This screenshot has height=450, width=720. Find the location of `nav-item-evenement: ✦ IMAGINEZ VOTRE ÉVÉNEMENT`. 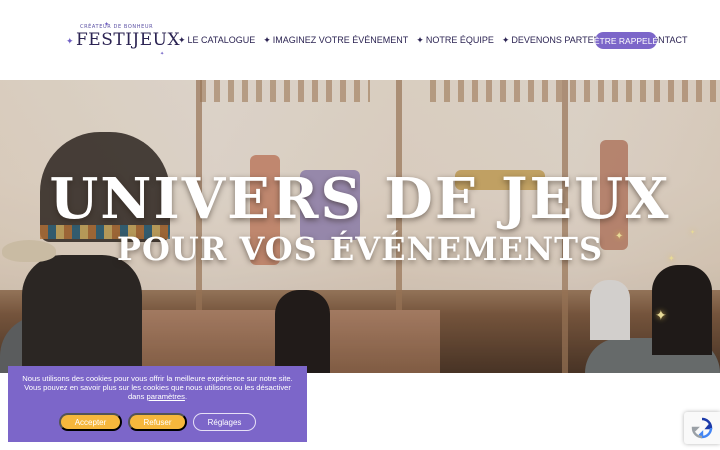

nav-item-evenement: ✦ IMAGINEZ VOTRE ÉVÉNEMENT is located at coordinates (335, 40).